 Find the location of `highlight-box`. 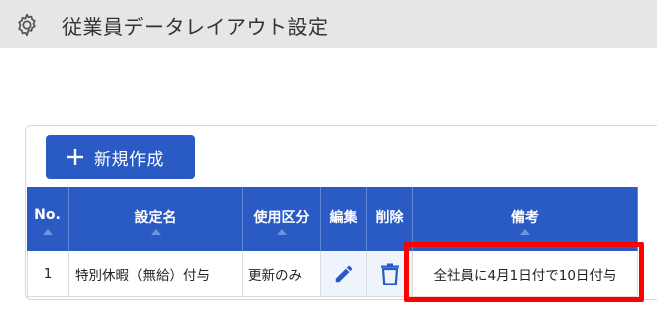

highlight-box is located at coordinates (524, 272).